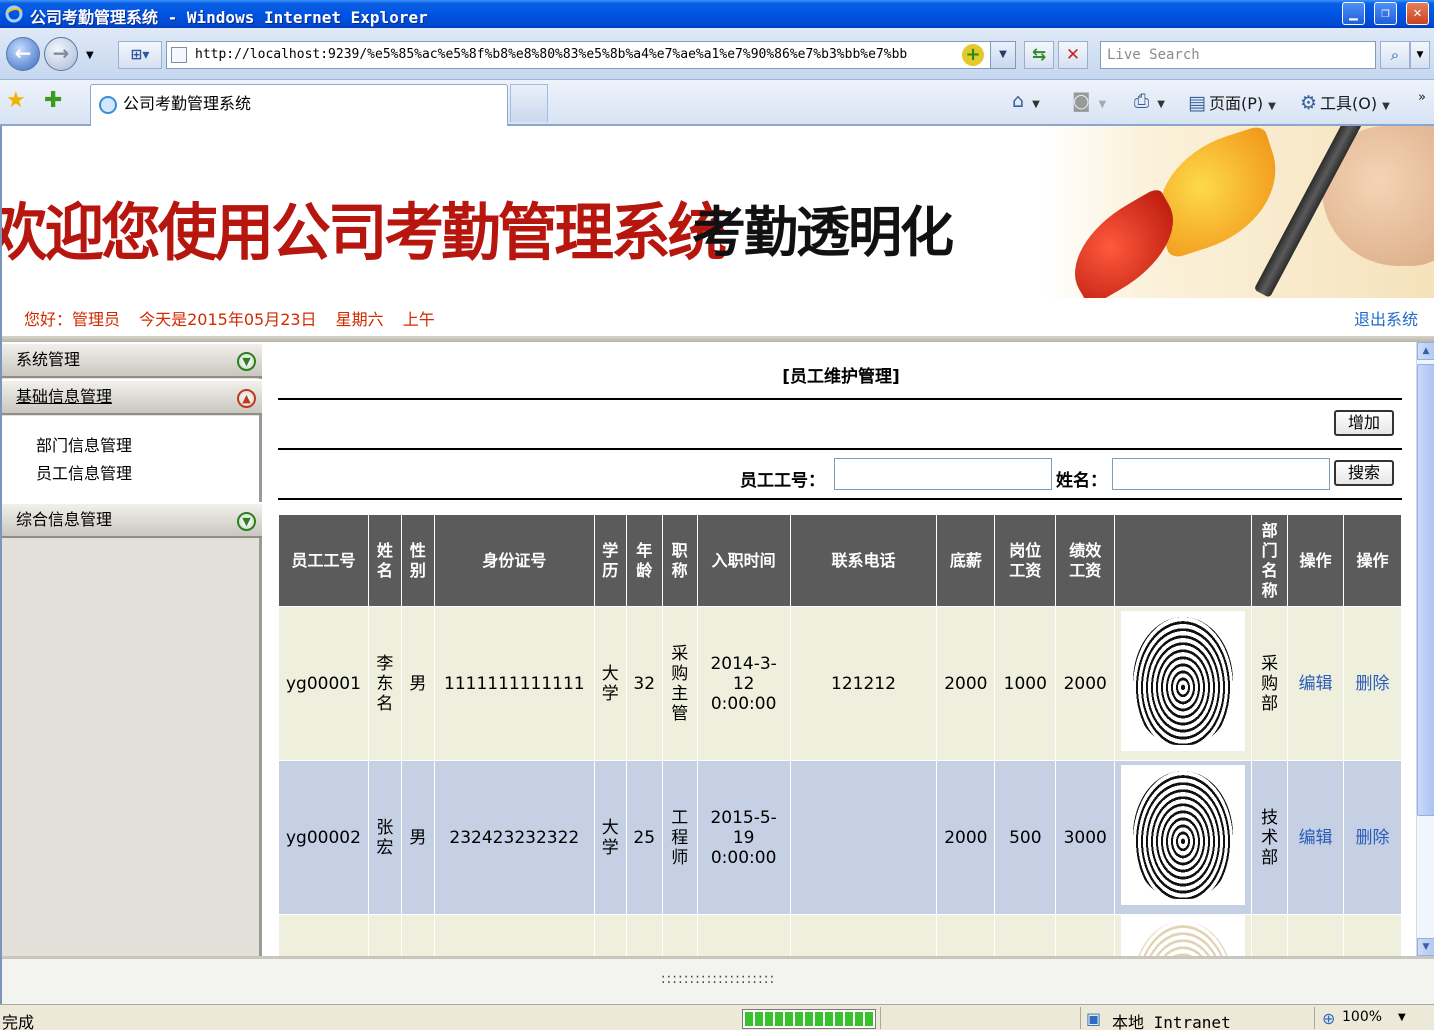  What do you see at coordinates (64, 519) in the screenshot?
I see `sidebar-group-label: 综合信息管理` at bounding box center [64, 519].